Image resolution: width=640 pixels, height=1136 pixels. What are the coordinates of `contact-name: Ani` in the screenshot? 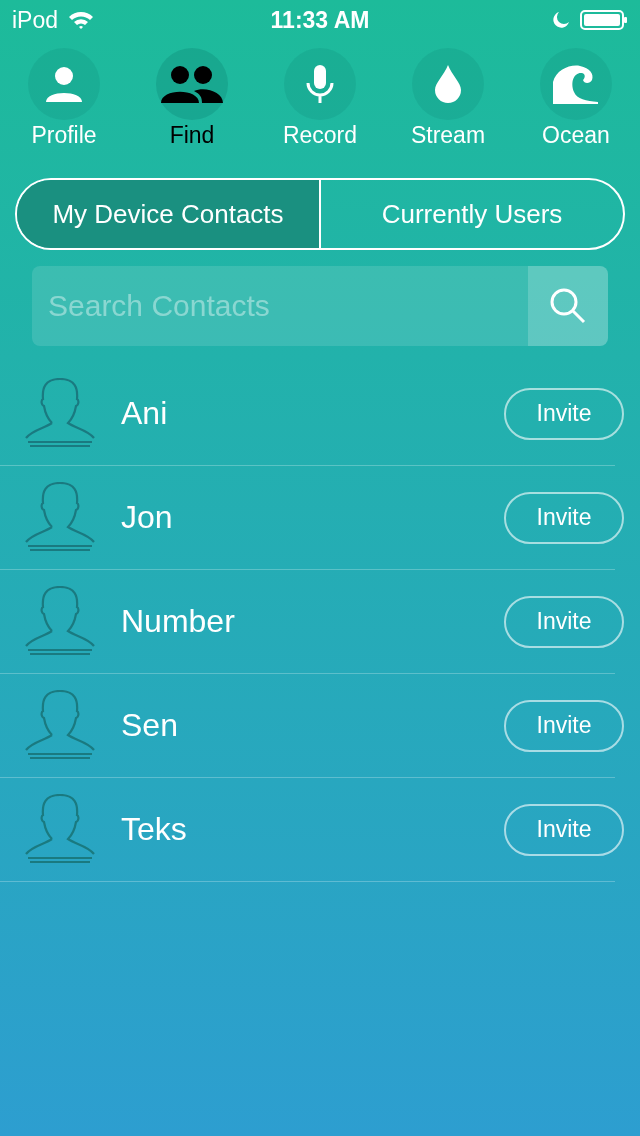 It's located at (145, 413).